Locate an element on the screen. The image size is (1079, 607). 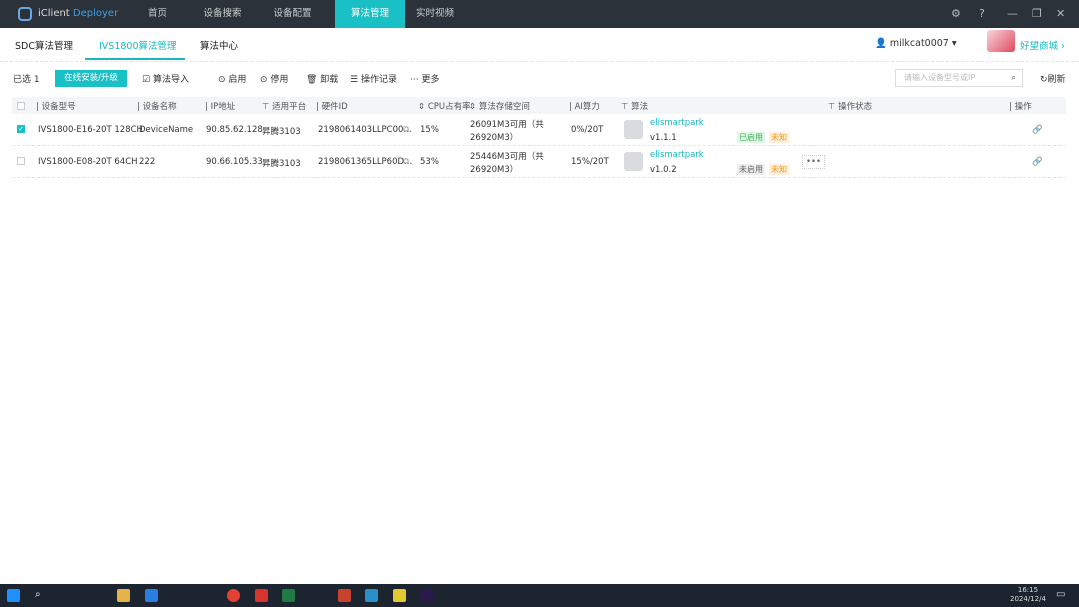
ip-address: 90.66.105.33 is located at coordinates (234, 162).